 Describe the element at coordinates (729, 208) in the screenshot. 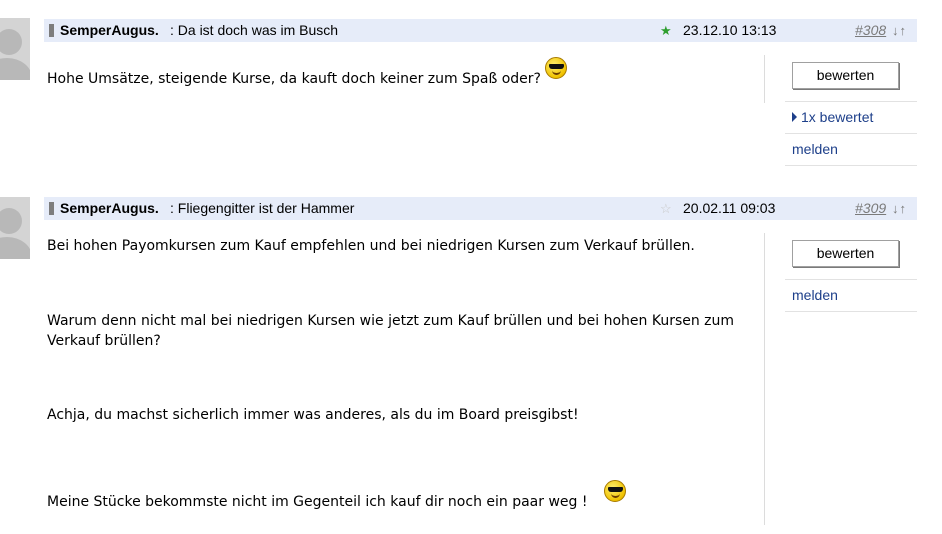

I see `post-date: 20.02.11 09:03` at that location.